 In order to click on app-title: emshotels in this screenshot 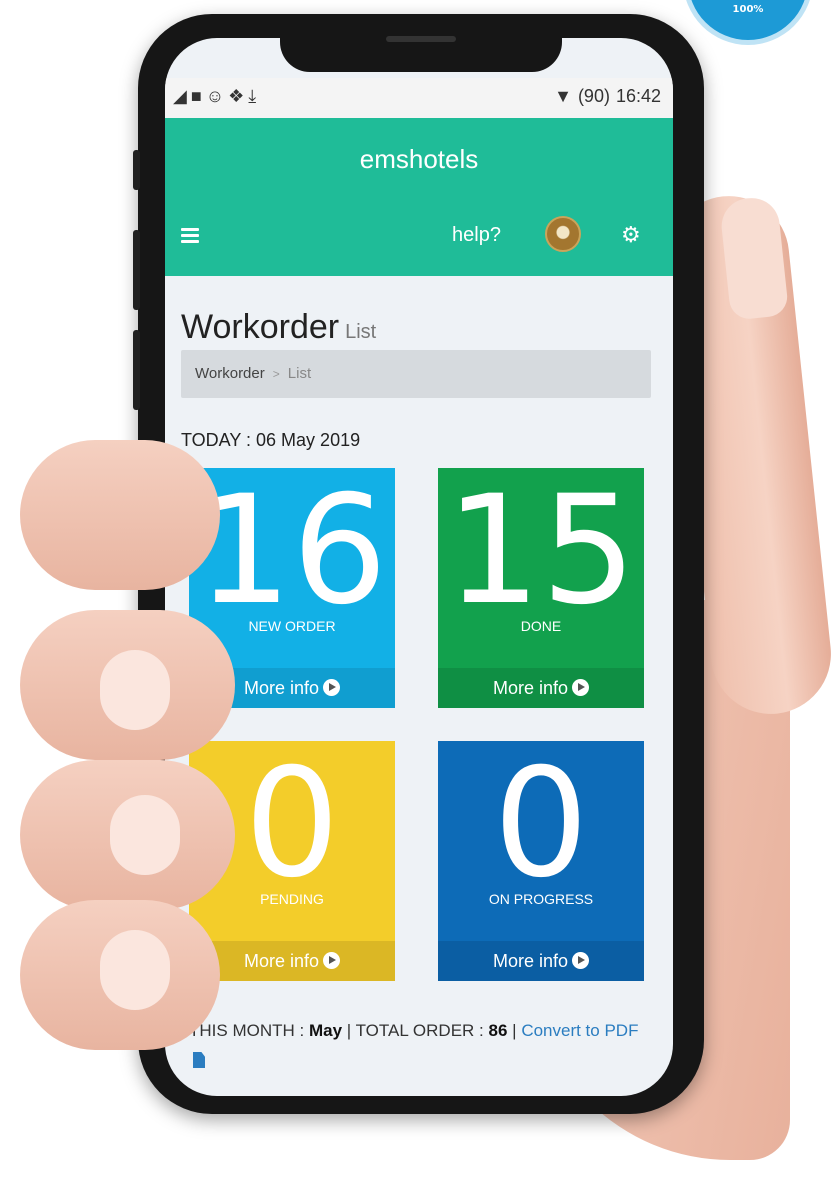, I will do `click(419, 159)`.